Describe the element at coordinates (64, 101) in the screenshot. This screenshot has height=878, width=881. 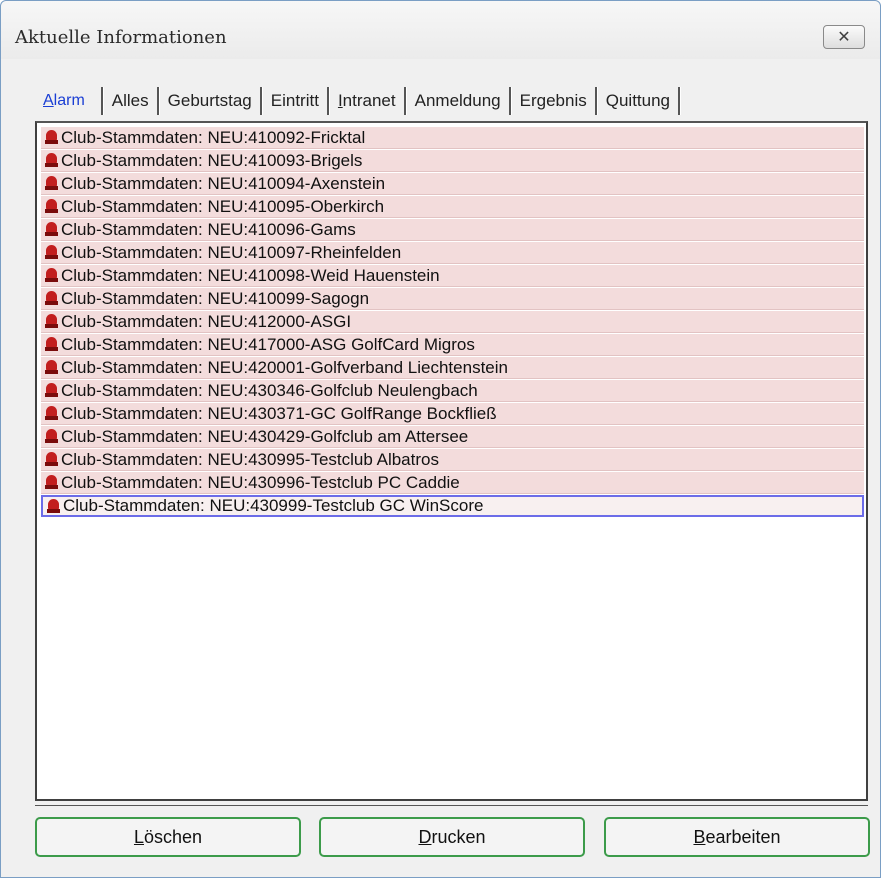
I see `tab-alarm: Alarm` at that location.